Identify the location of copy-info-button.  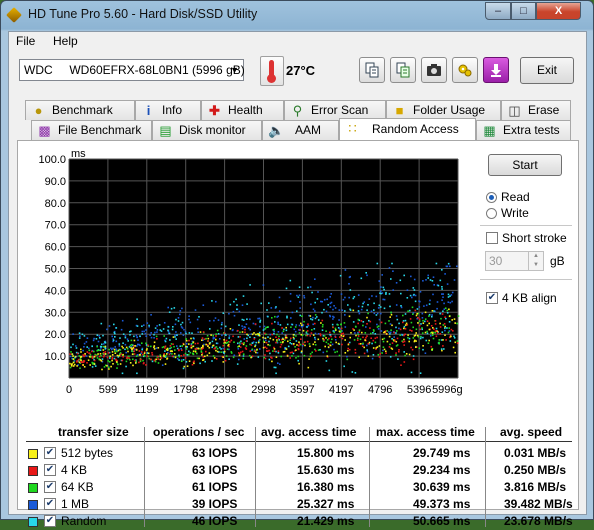
(403, 70).